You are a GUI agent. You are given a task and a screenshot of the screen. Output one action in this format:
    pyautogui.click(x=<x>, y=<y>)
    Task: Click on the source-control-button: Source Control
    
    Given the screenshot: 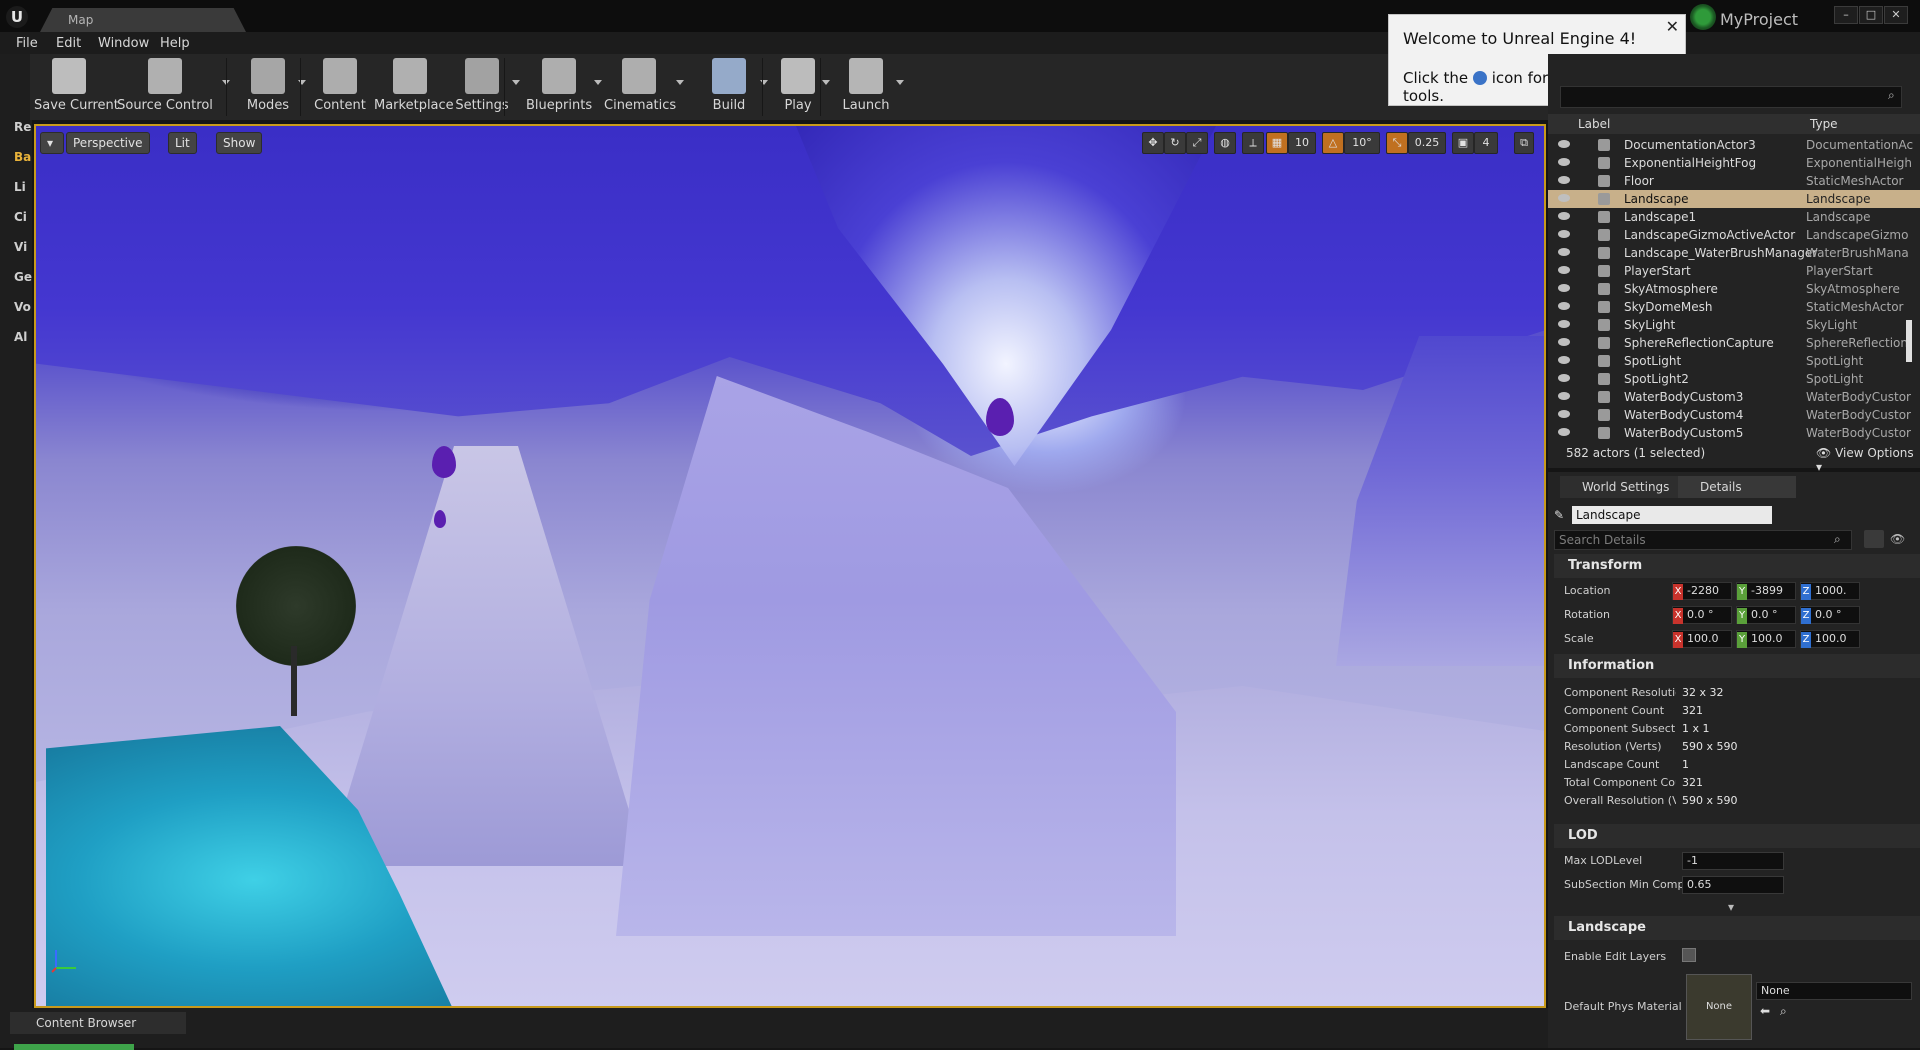 What is the action you would take?
    pyautogui.click(x=165, y=87)
    